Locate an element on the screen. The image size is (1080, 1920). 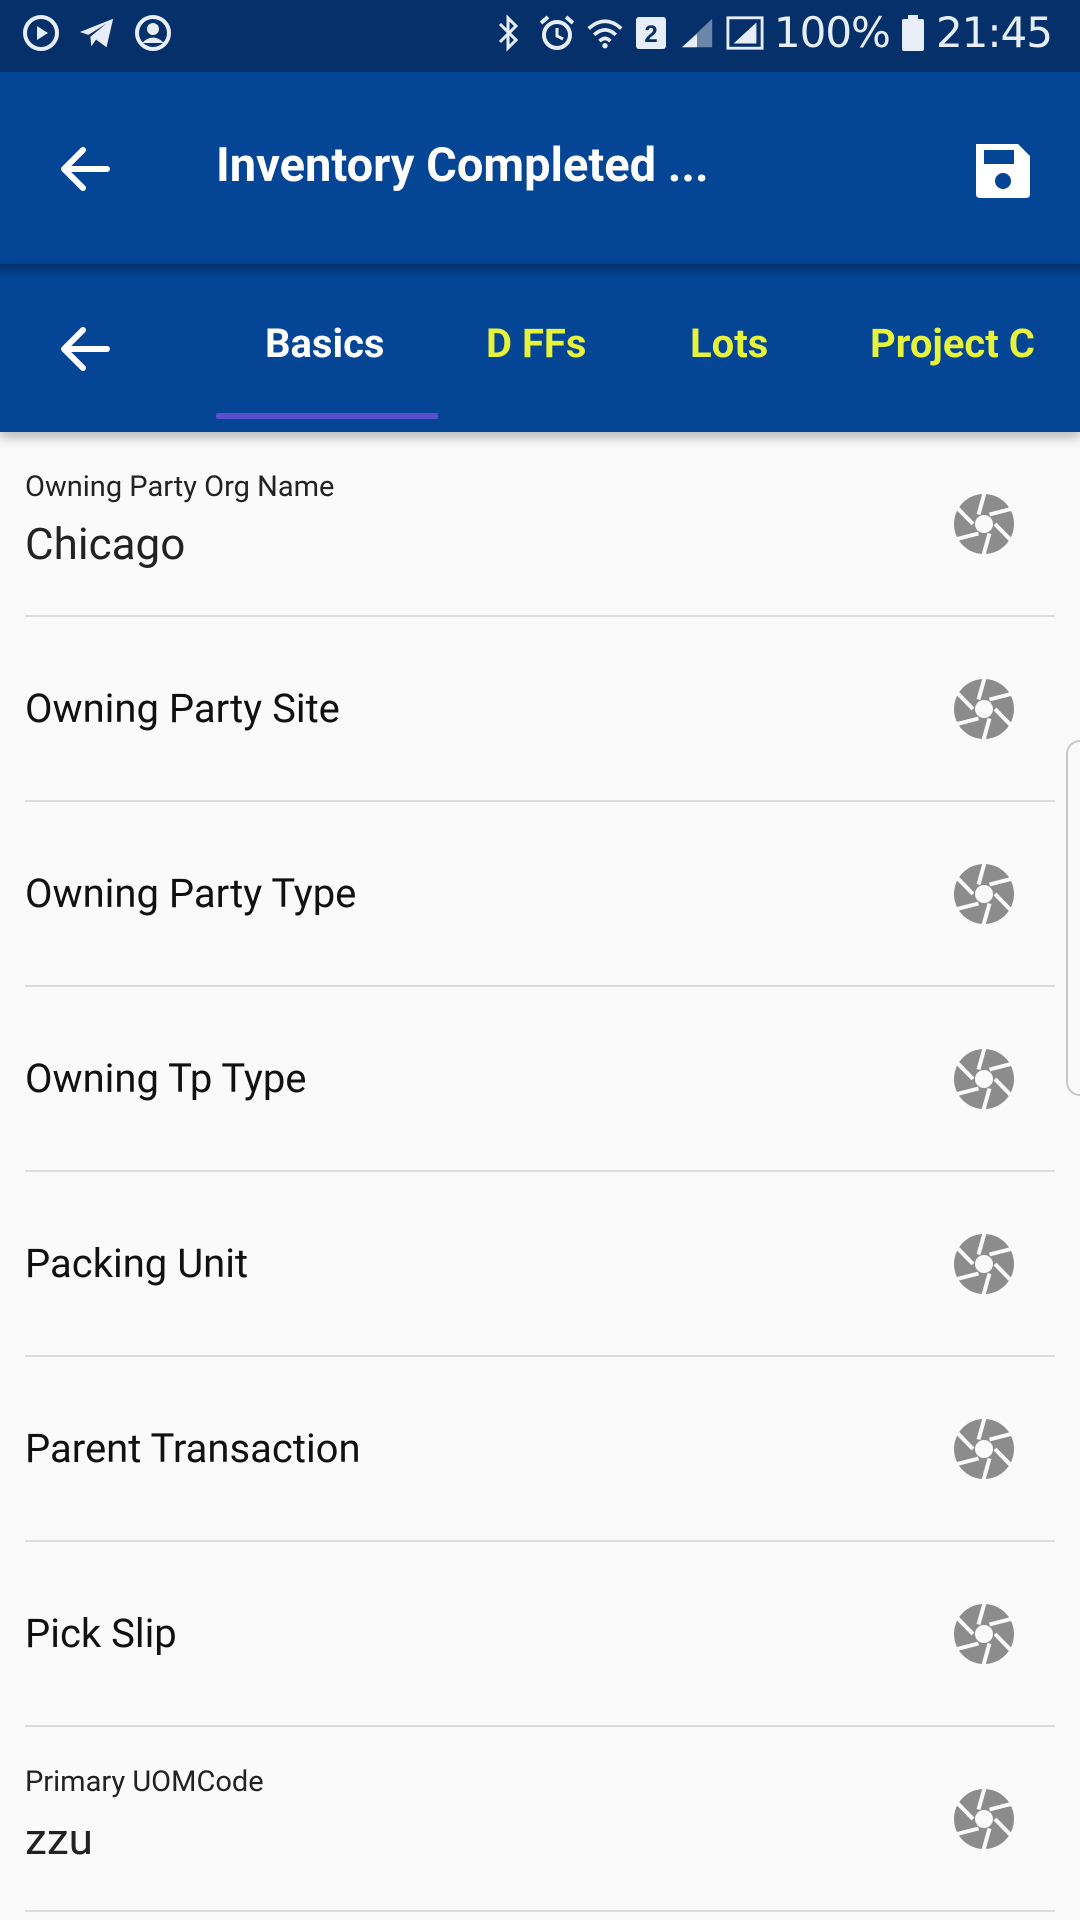
sim2-icon: 2 is located at coordinates (651, 33).